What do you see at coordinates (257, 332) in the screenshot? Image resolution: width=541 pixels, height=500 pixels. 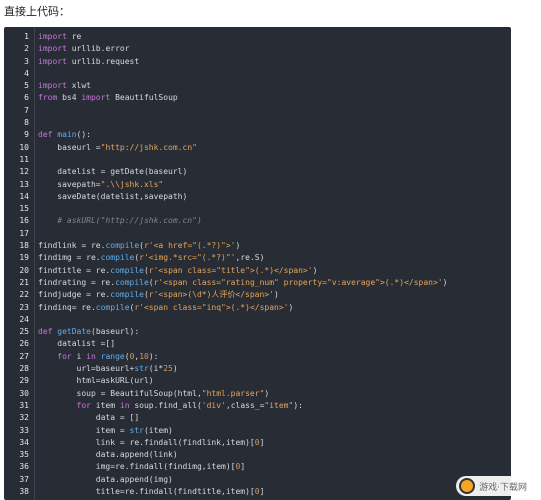 I see `code-line: 25 def getDate(baseurl):` at bounding box center [257, 332].